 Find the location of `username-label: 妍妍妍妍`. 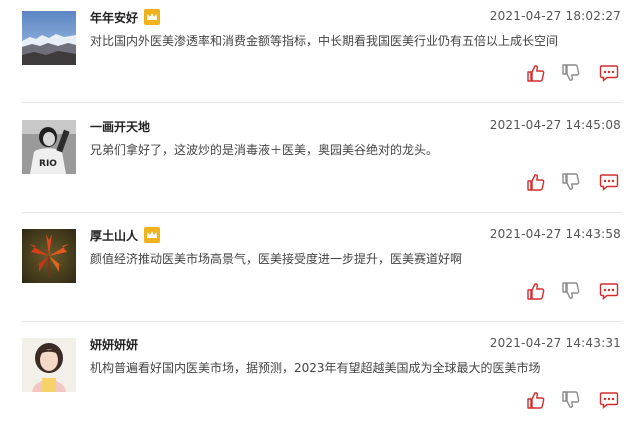

username-label: 妍妍妍妍 is located at coordinates (114, 345).